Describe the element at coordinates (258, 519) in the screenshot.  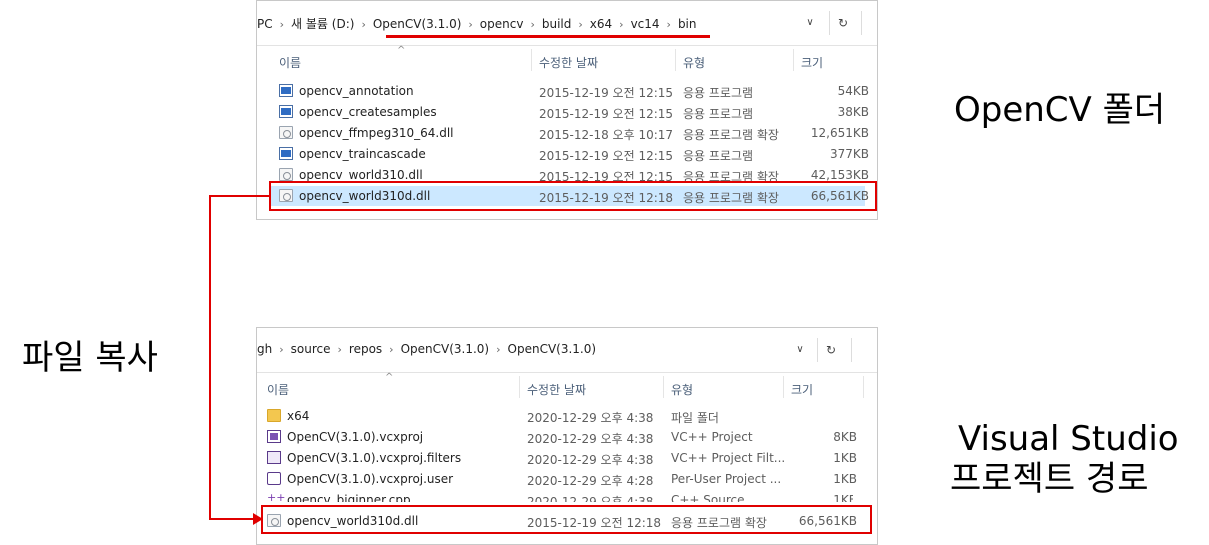
I see `arrow-right-icon` at that location.